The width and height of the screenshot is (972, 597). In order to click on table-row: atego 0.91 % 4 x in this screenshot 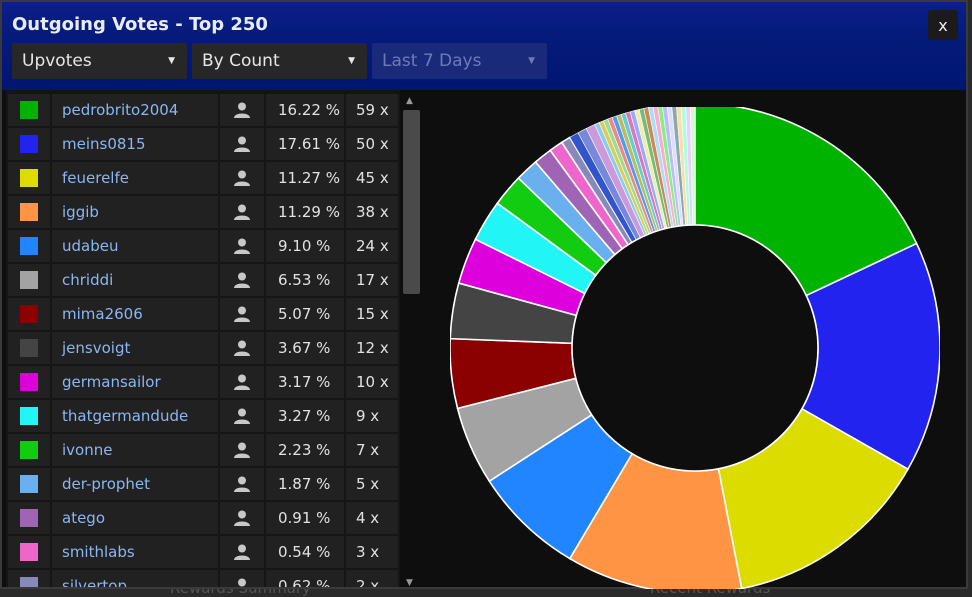, I will do `click(203, 518)`.